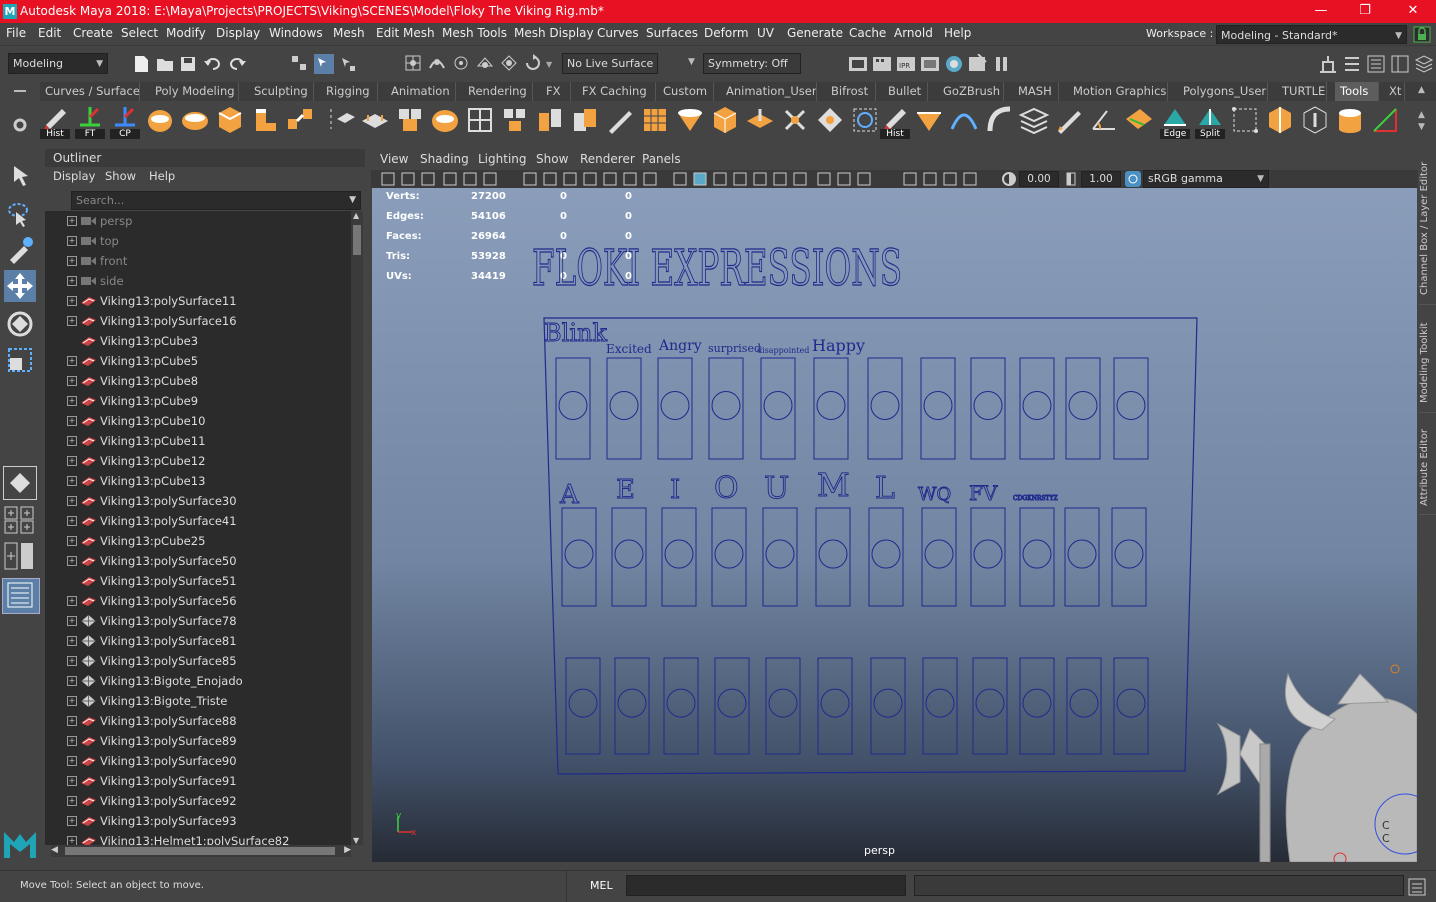  Describe the element at coordinates (348, 64) in the screenshot. I see `select-component-icon` at that location.